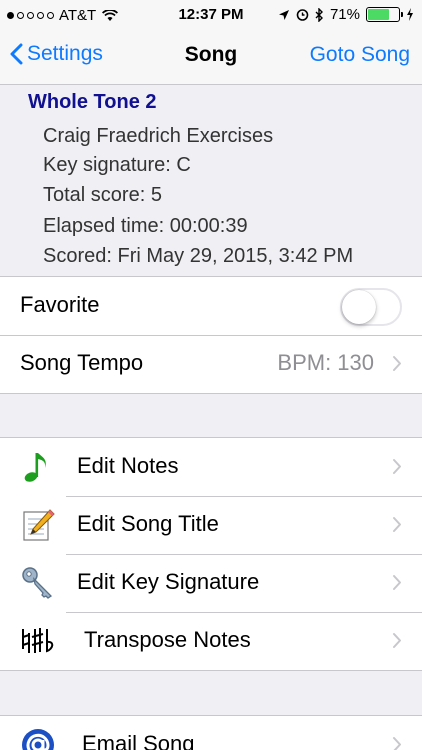 The height and width of the screenshot is (750, 422). I want to click on alarm-icon, so click(302, 15).